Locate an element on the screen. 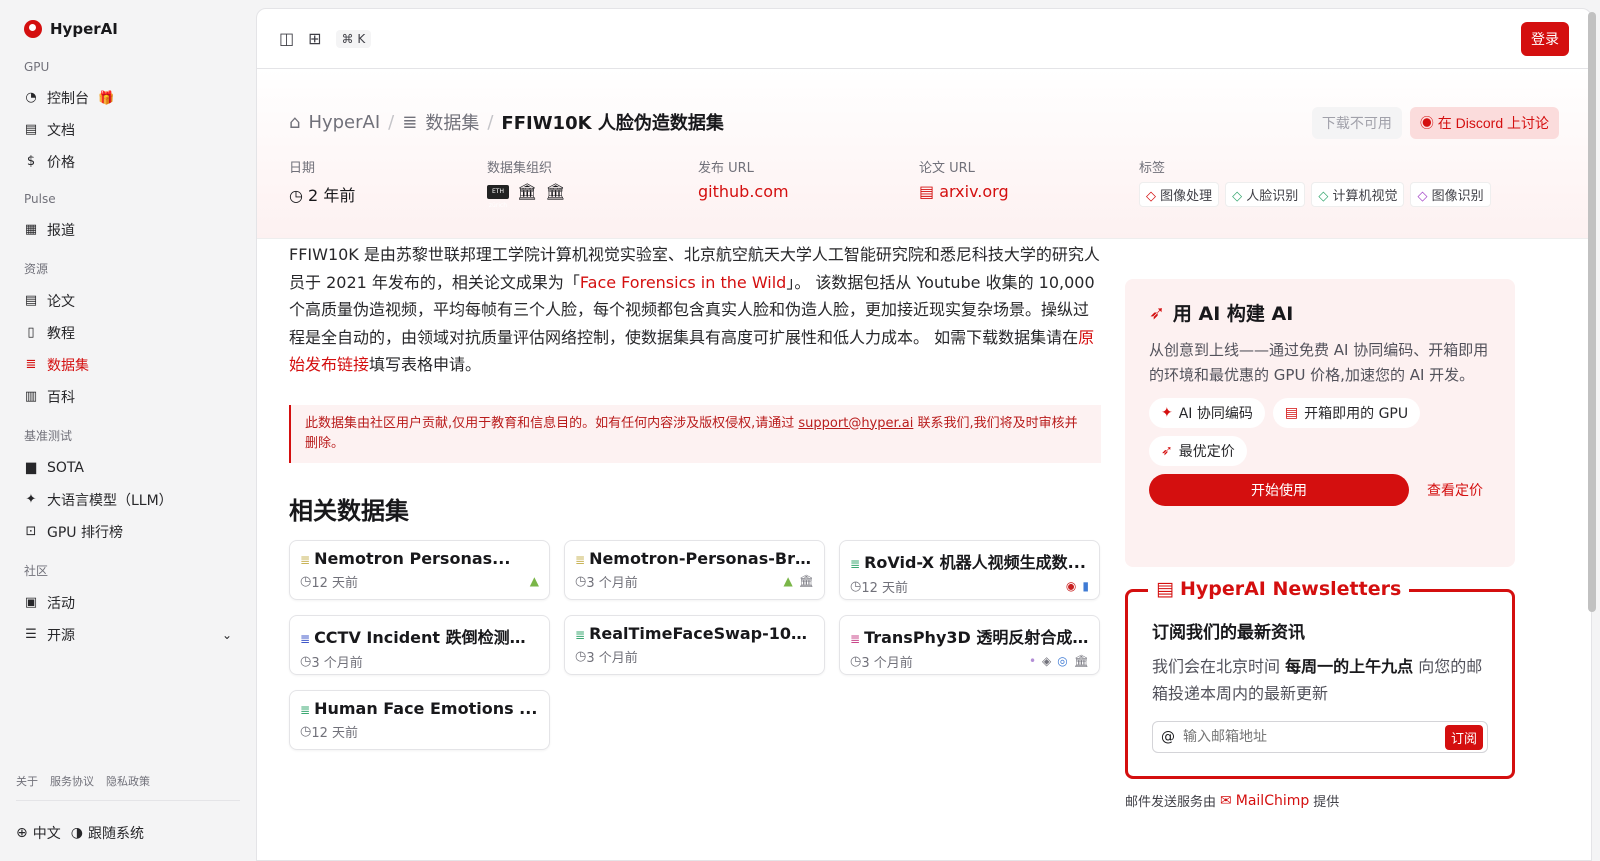 This screenshot has width=1600, height=861. related-dataset-card: ≣ Nemotron-Personas-Bra... ◷ 3 个月前 ▲ 🏛 is located at coordinates (694, 569).